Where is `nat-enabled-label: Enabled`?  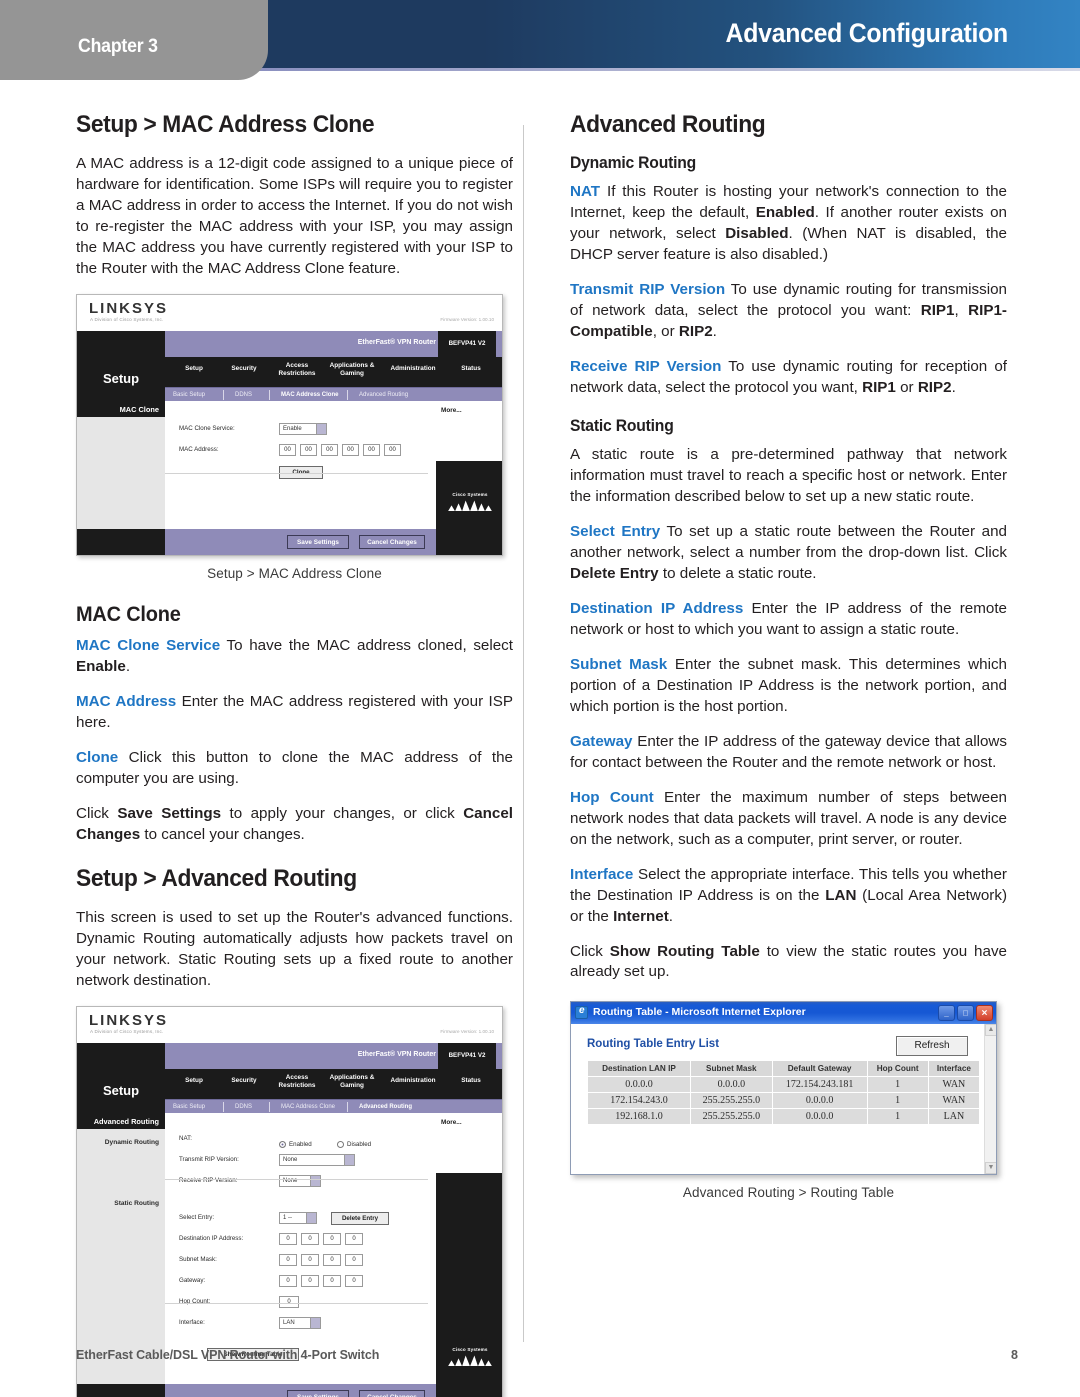 nat-enabled-label: Enabled is located at coordinates (300, 1145).